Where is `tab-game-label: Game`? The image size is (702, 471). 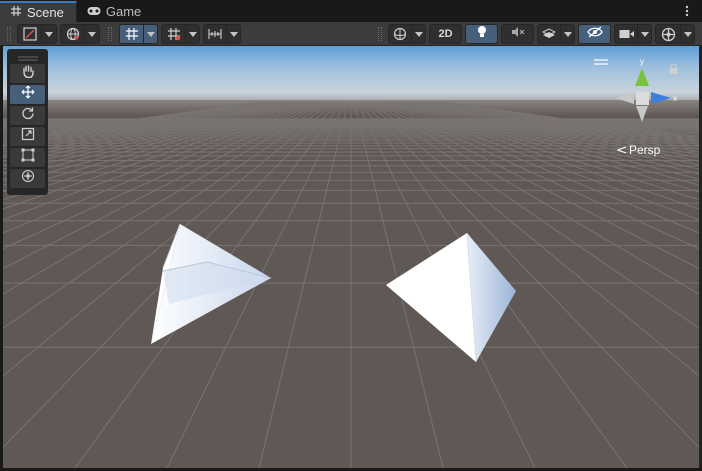
tab-game-label: Game is located at coordinates (123, 11).